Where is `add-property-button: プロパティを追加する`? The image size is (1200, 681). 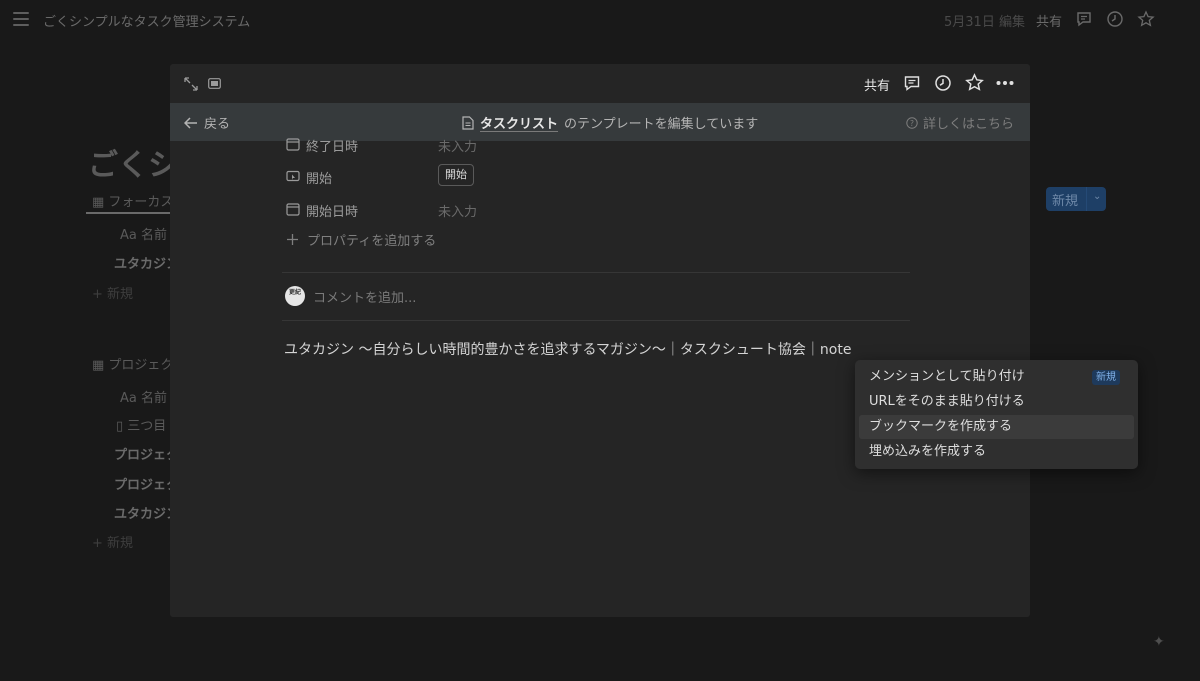 add-property-button: プロパティを追加する is located at coordinates (361, 239).